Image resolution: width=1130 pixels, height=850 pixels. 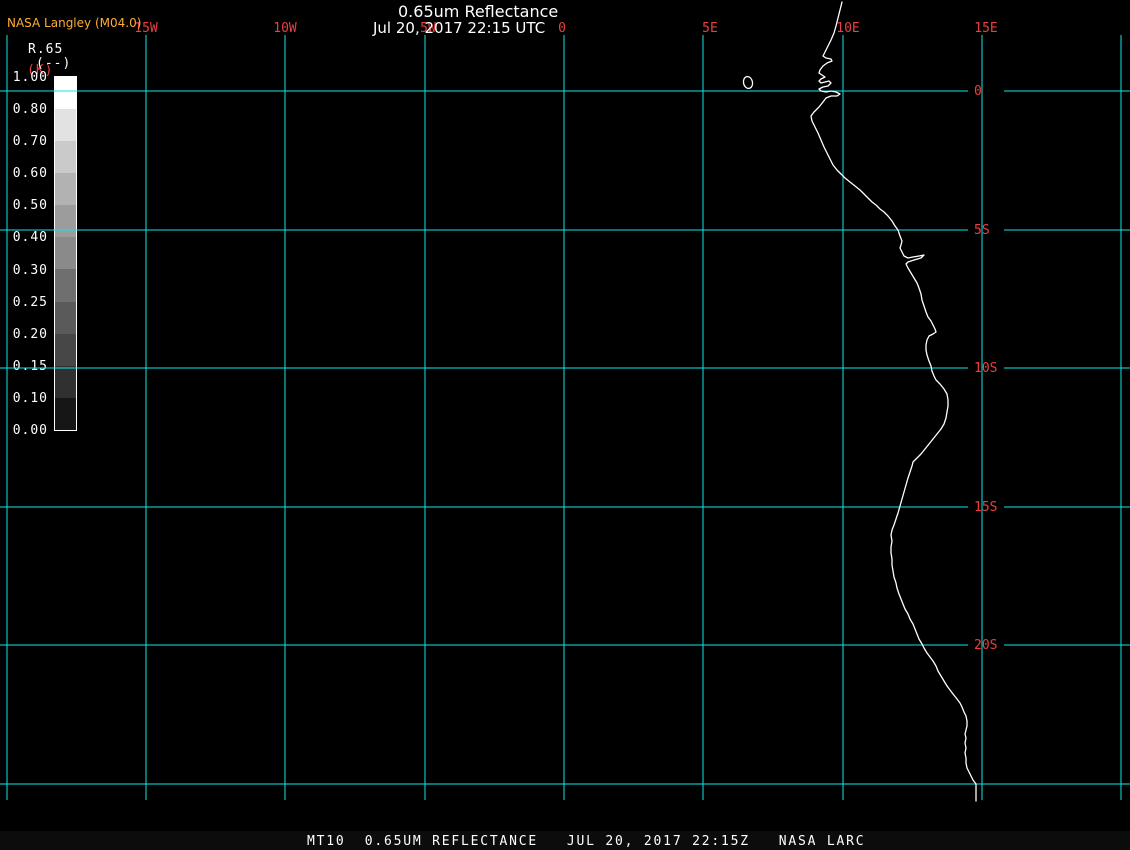 I want to click on lon-label-15e: 15E, so click(x=986, y=28).